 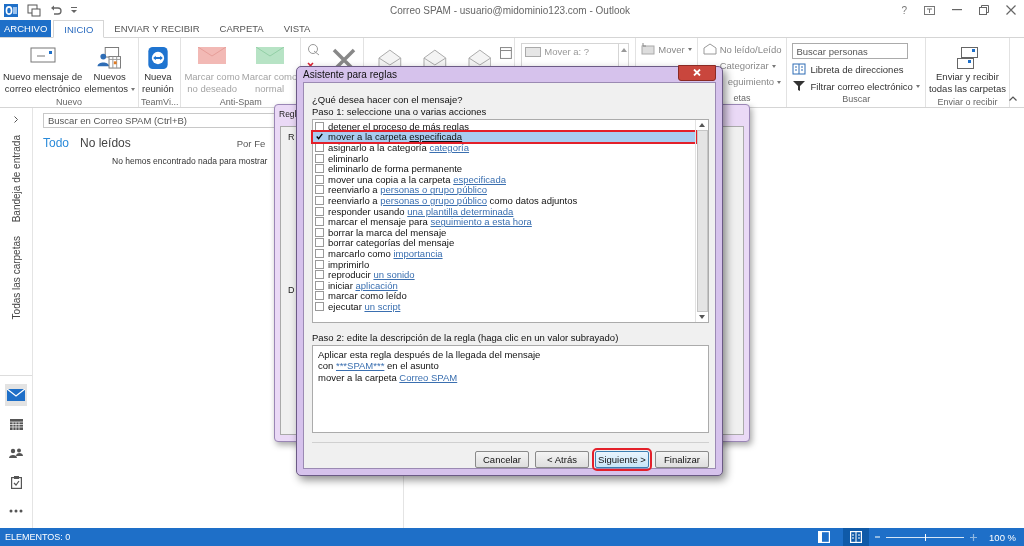 I want to click on dialog-title: Asistente para reglas, so click(x=350, y=74).